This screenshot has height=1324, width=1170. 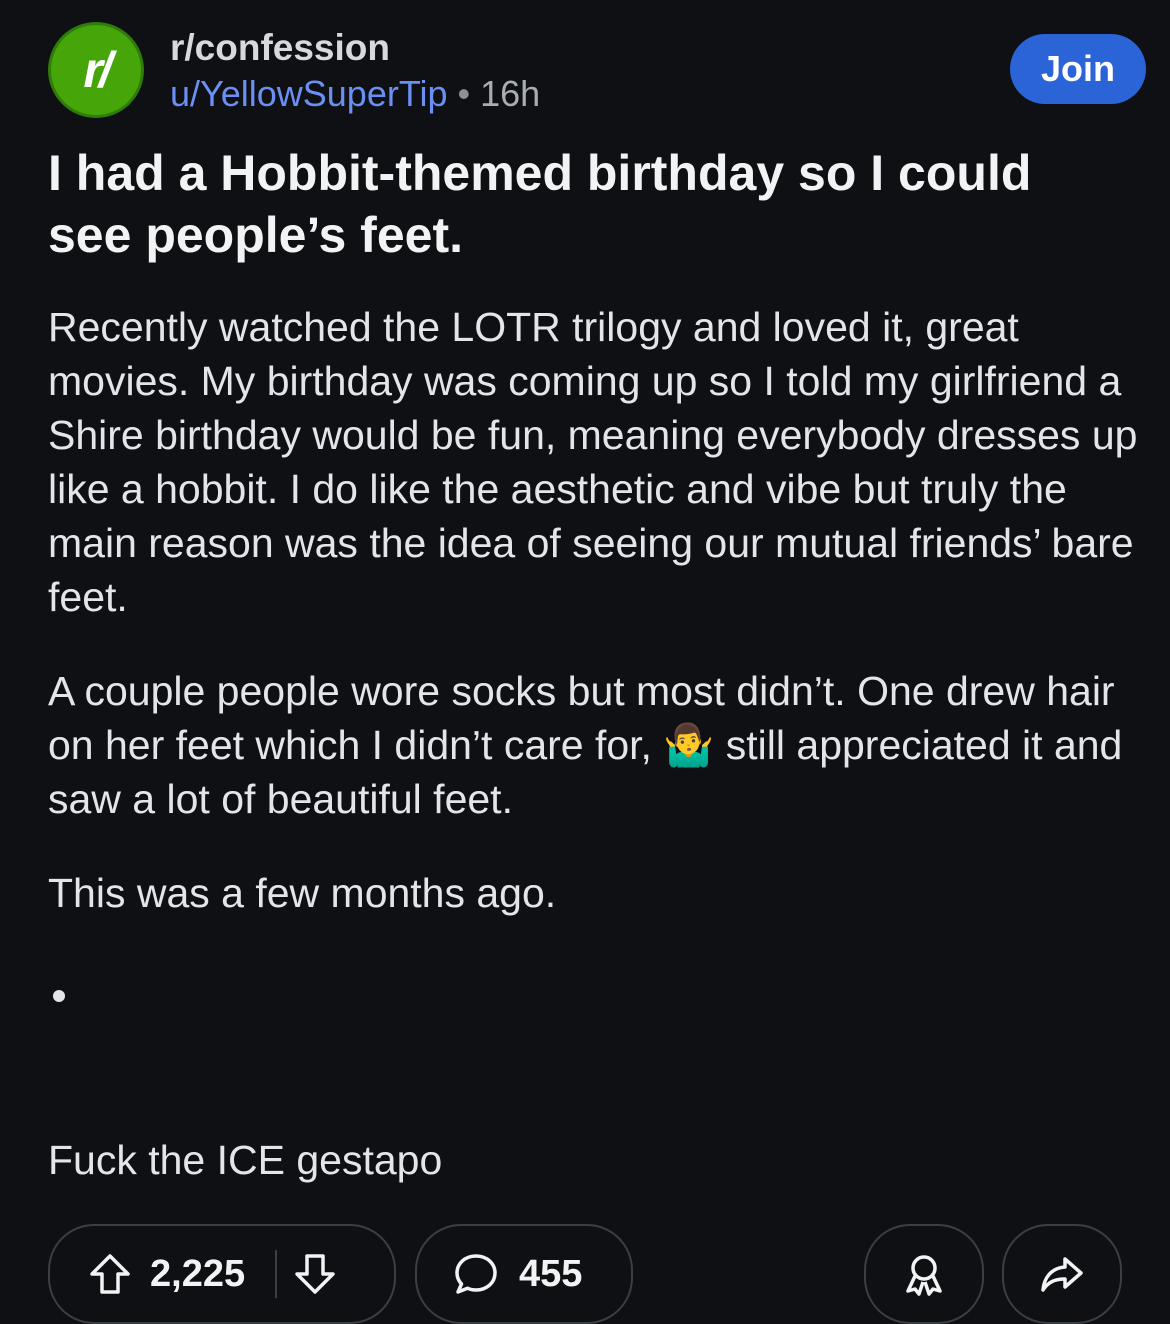 I want to click on author-name: u/YellowSuperTip, so click(x=309, y=93).